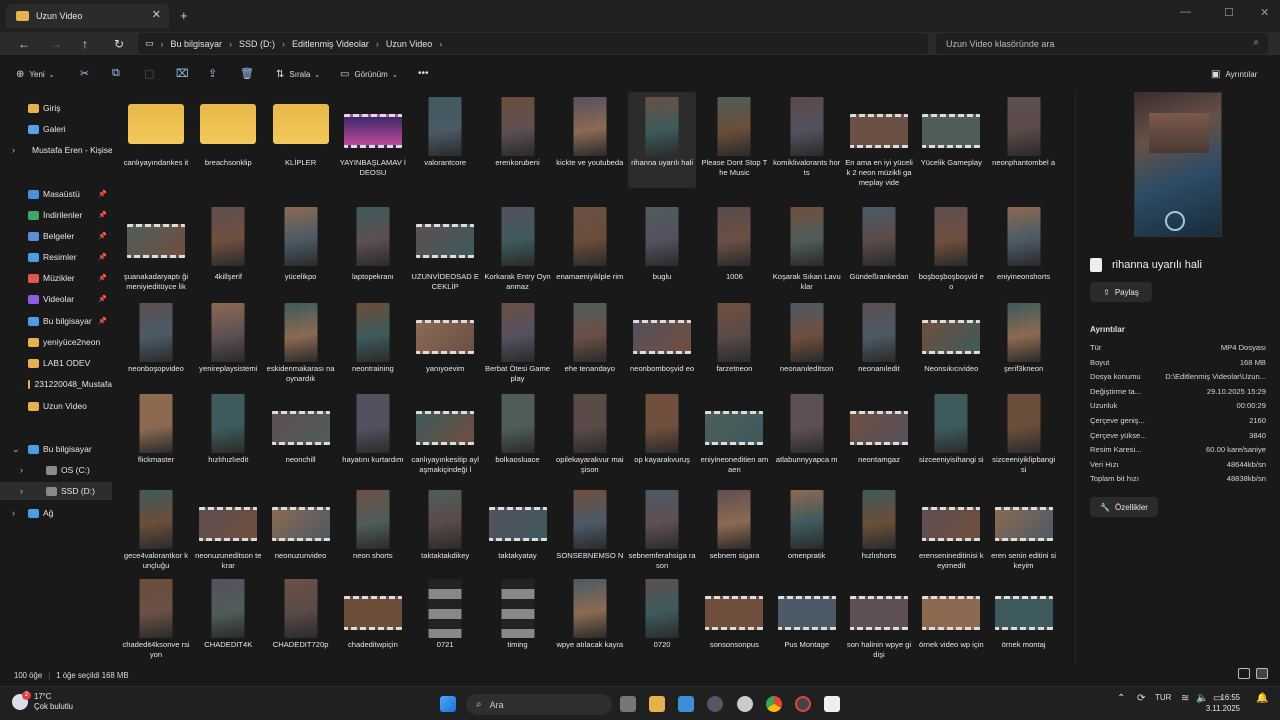 The height and width of the screenshot is (720, 1280). Describe the element at coordinates (42, 701) in the screenshot. I see `weather-widget: 2 17°C Çok bulutlu` at that location.